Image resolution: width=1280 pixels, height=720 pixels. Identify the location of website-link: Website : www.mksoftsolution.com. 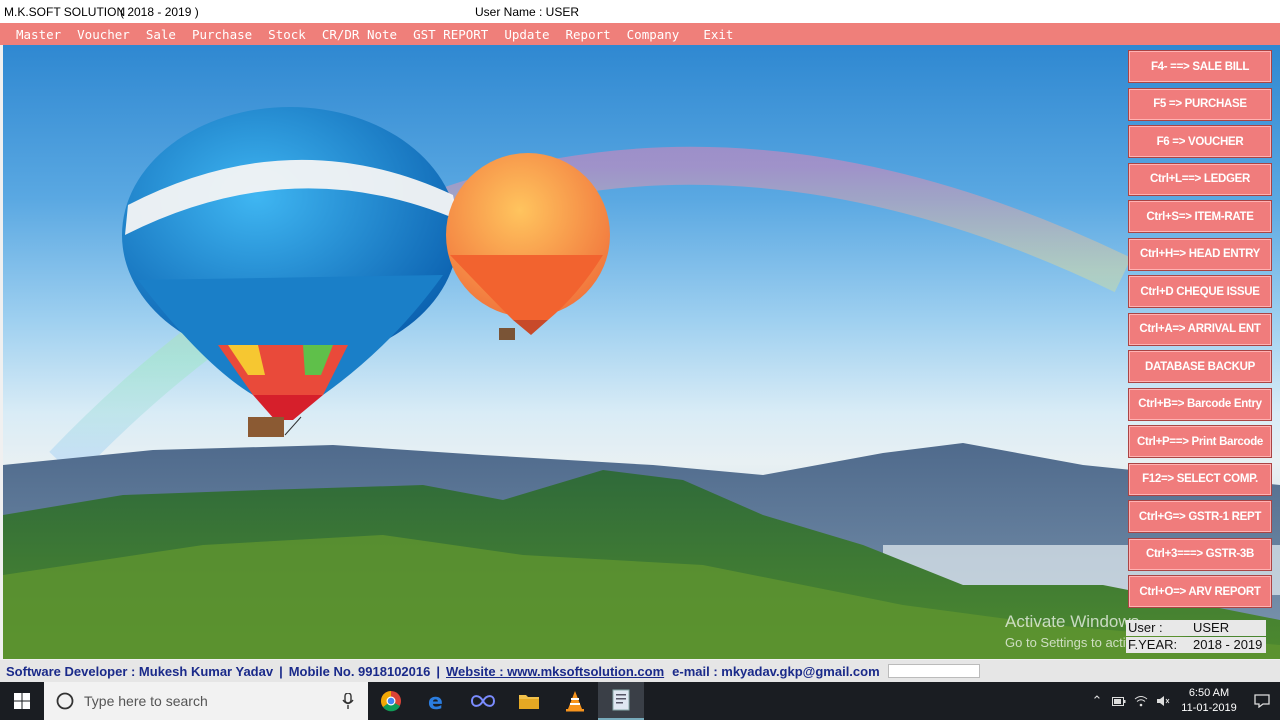
(555, 671).